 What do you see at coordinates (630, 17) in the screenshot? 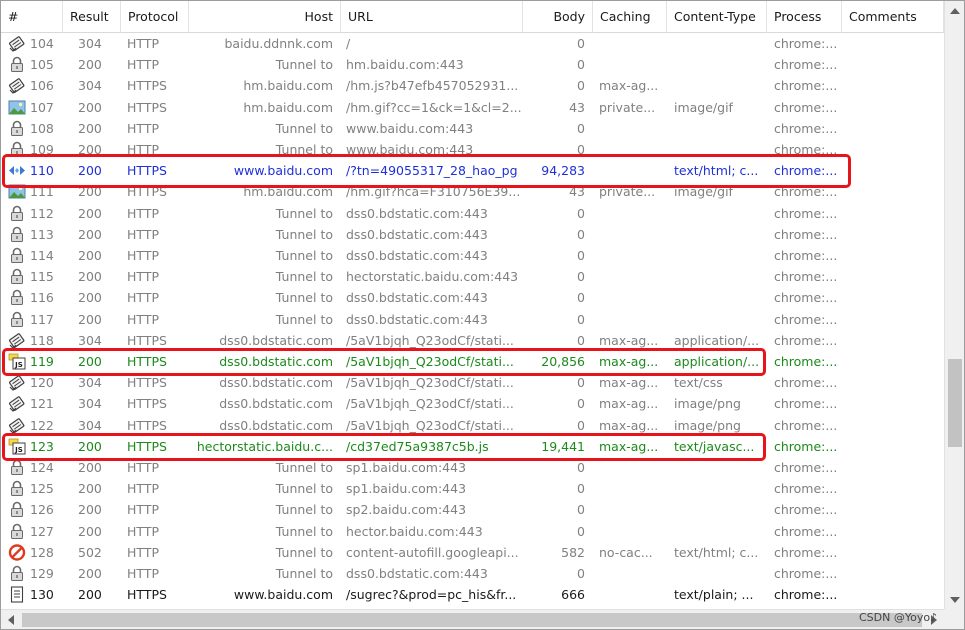
I see `column-header-caching: Caching` at bounding box center [630, 17].